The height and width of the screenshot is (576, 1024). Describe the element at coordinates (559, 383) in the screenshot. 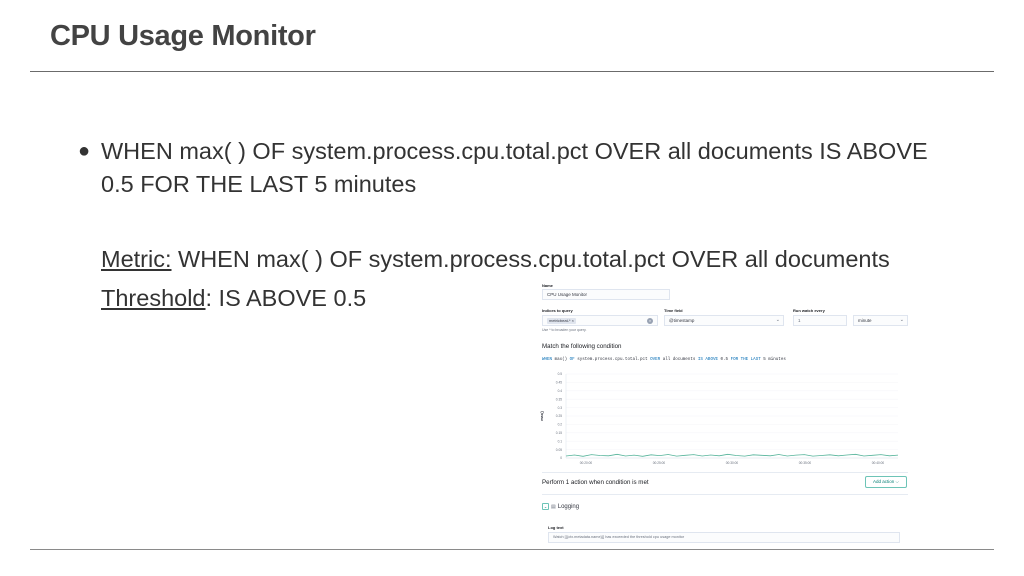

I see `y-tick-label: 0.45` at that location.